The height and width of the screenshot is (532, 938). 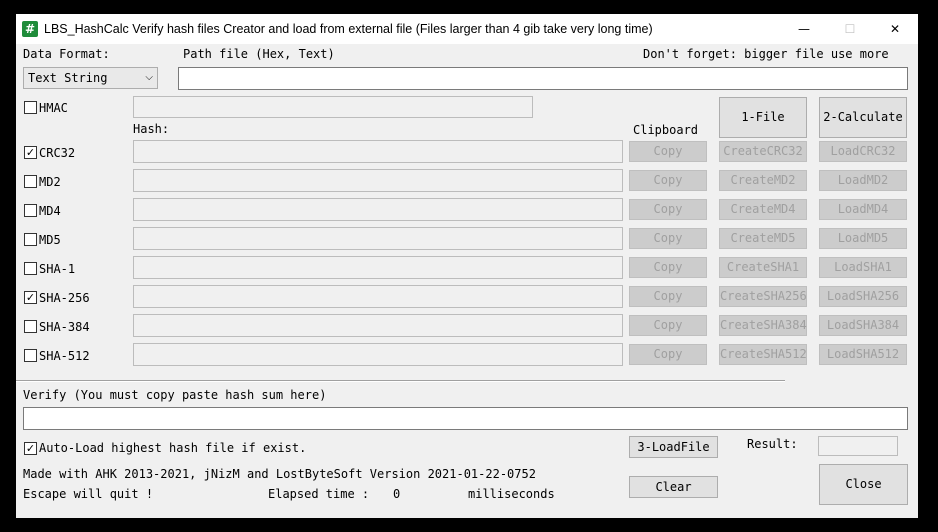 What do you see at coordinates (863, 296) in the screenshot?
I see `sha256-load-button: LoadSHA256` at bounding box center [863, 296].